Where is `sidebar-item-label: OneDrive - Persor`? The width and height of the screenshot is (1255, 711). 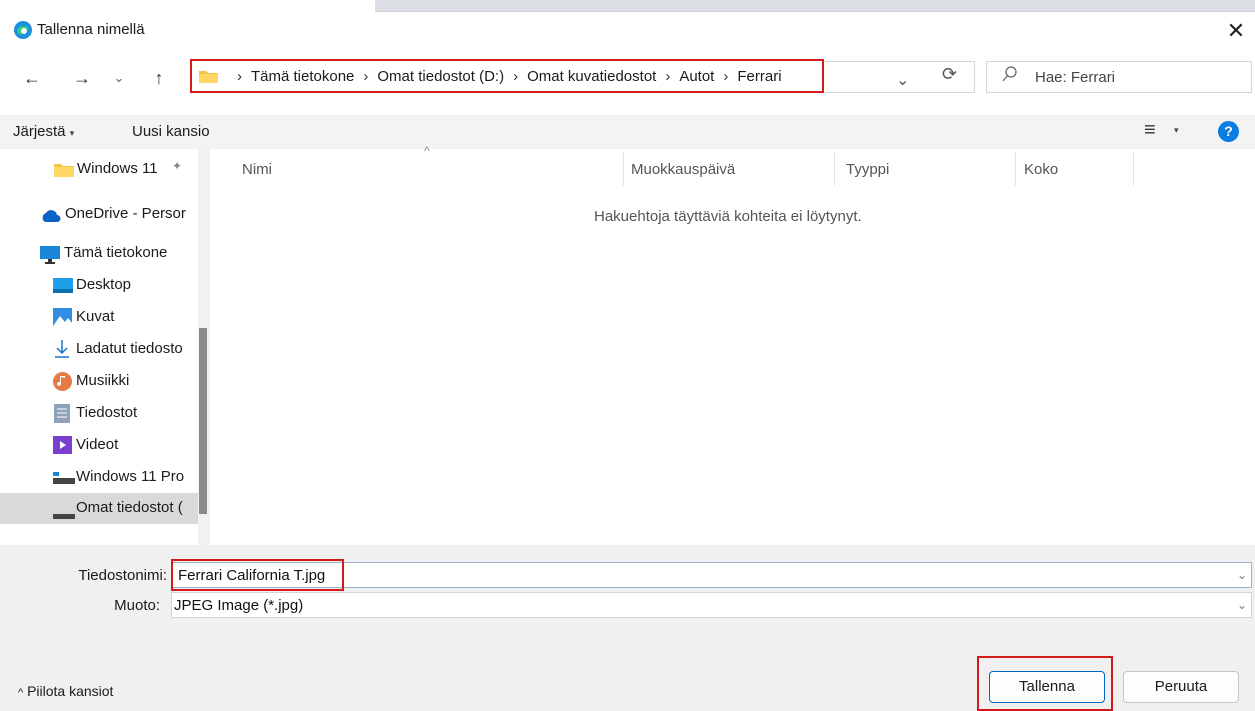 sidebar-item-label: OneDrive - Persor is located at coordinates (125, 213).